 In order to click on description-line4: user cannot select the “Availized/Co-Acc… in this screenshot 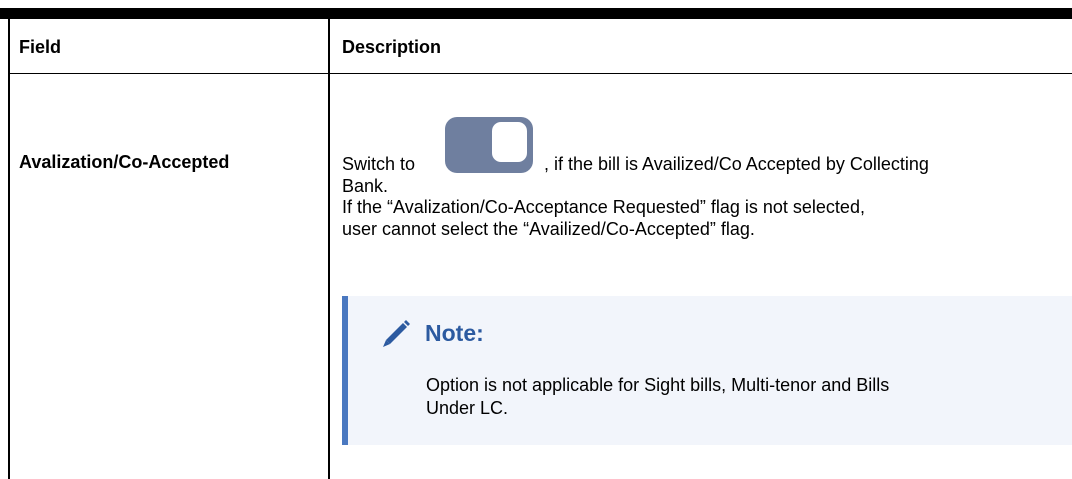, I will do `click(548, 229)`.